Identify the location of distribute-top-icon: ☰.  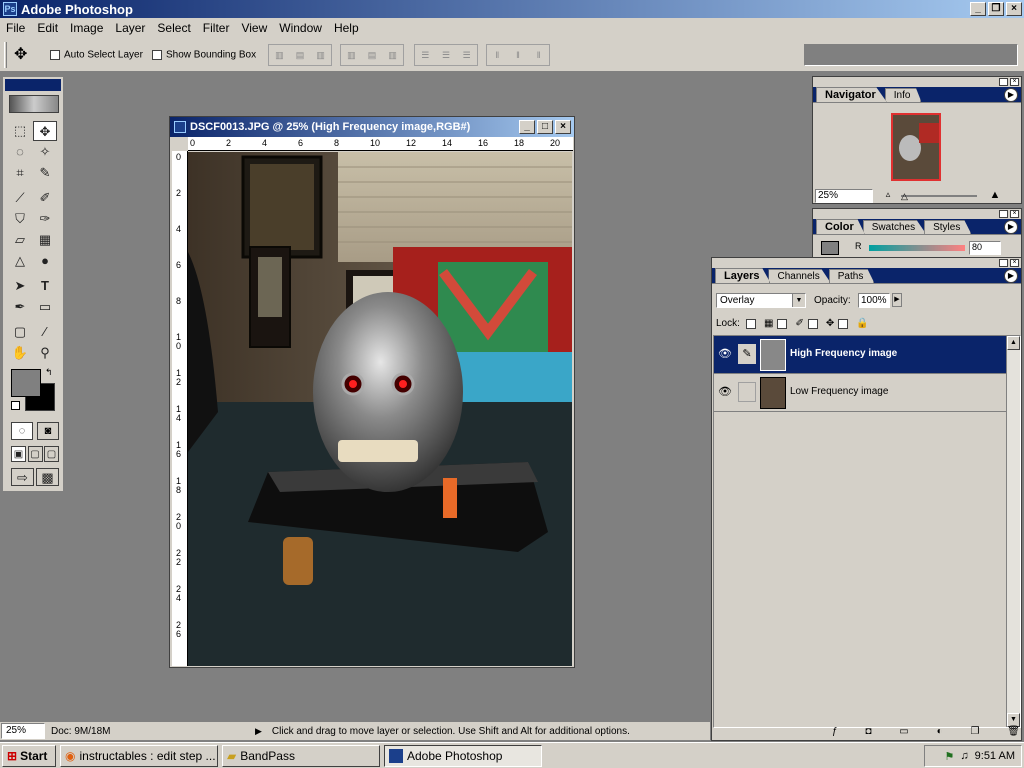
(425, 55).